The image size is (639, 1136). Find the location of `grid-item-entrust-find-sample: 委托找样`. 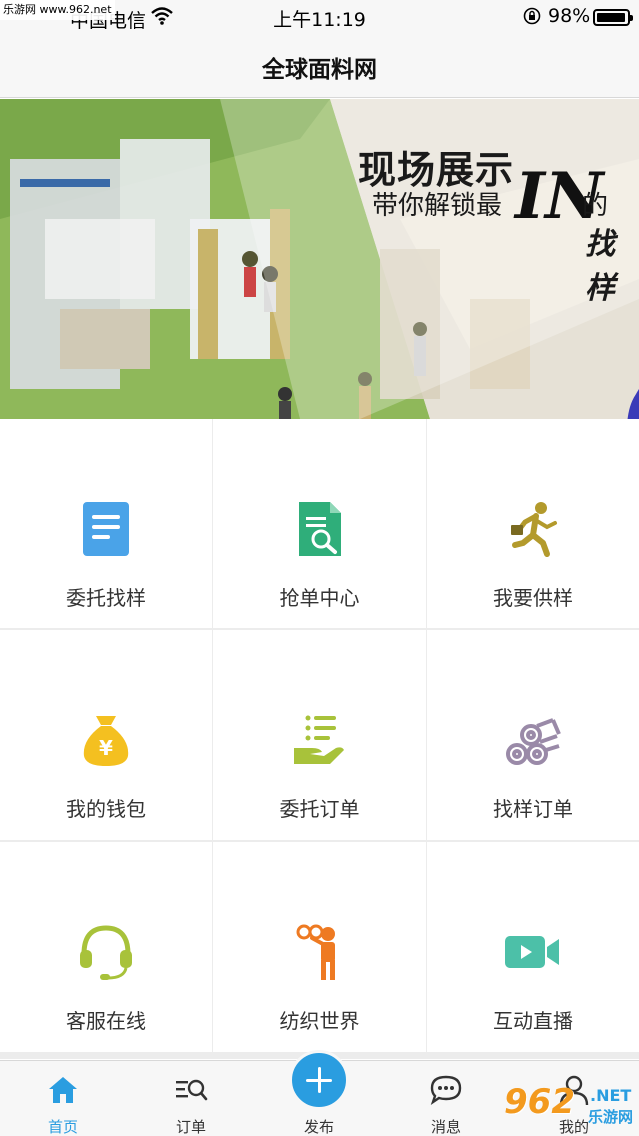

grid-item-entrust-find-sample: 委托找样 is located at coordinates (106, 523).